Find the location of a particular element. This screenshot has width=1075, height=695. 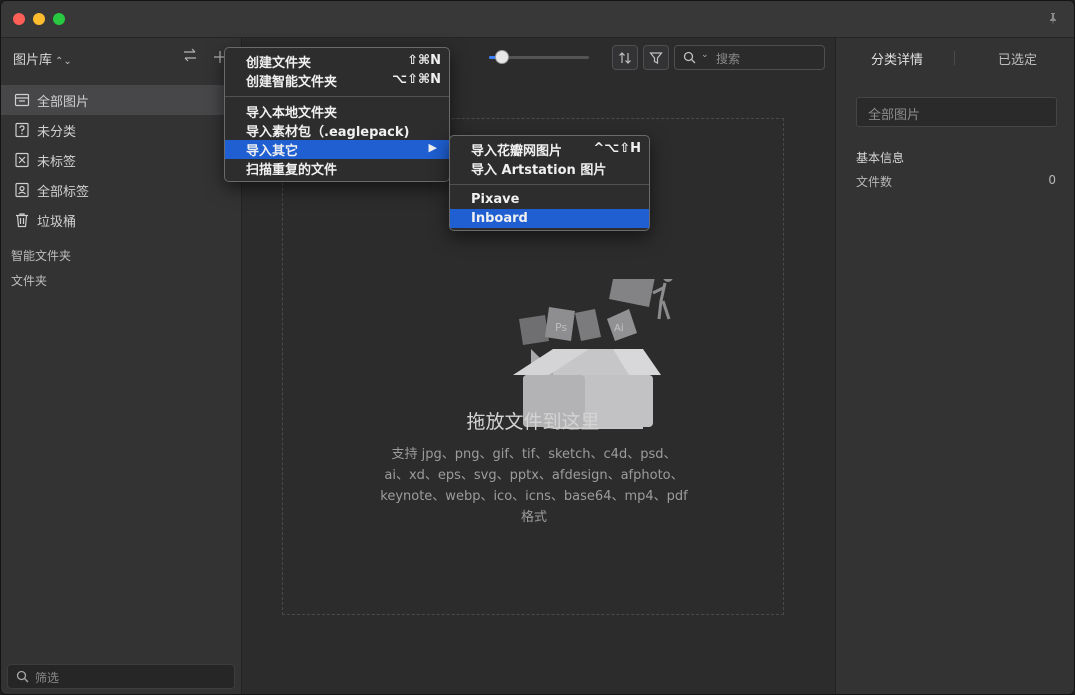

sidebar-item-label: 全部图片 is located at coordinates (63, 102).